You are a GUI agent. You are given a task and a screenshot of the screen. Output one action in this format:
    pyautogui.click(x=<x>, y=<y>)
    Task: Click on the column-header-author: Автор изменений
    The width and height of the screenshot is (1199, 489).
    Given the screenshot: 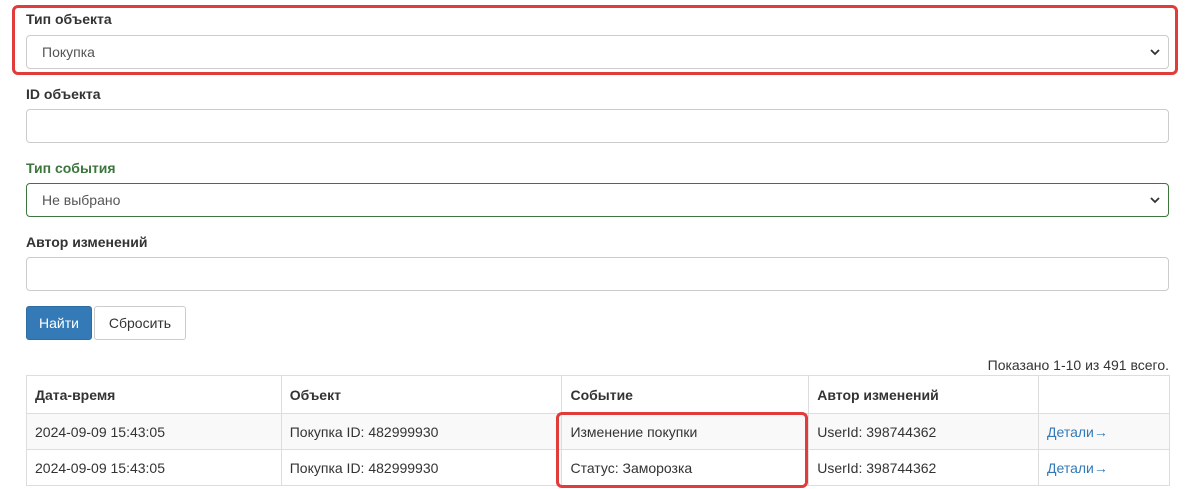 What is the action you would take?
    pyautogui.click(x=924, y=394)
    